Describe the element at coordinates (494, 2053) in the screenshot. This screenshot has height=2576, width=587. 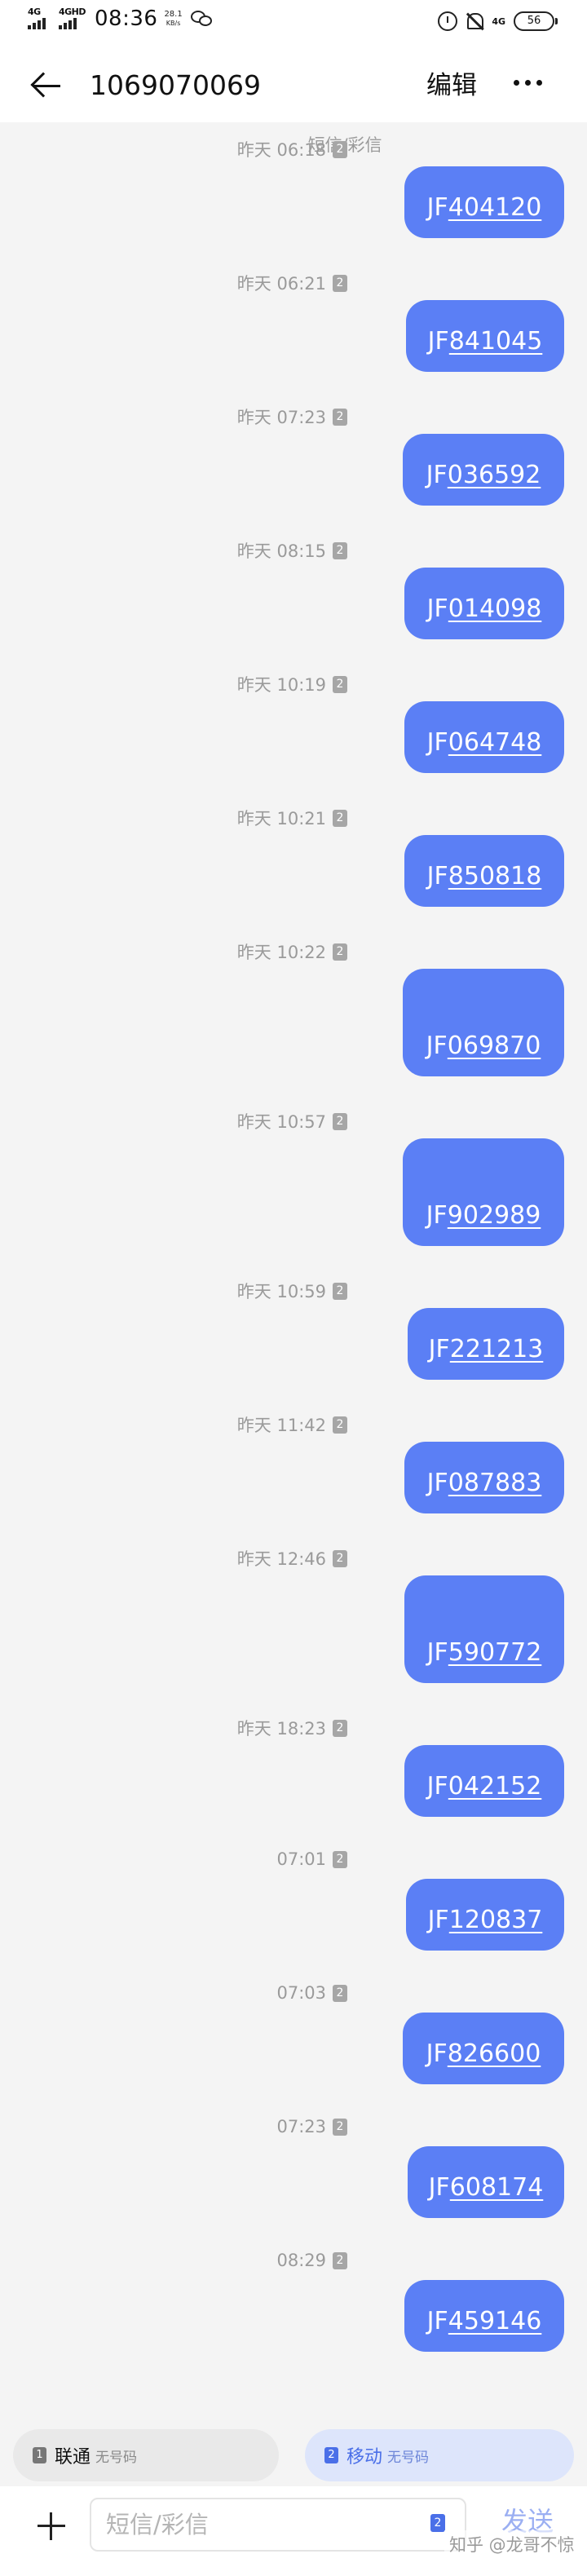
I see `message-code-link: 826600` at that location.